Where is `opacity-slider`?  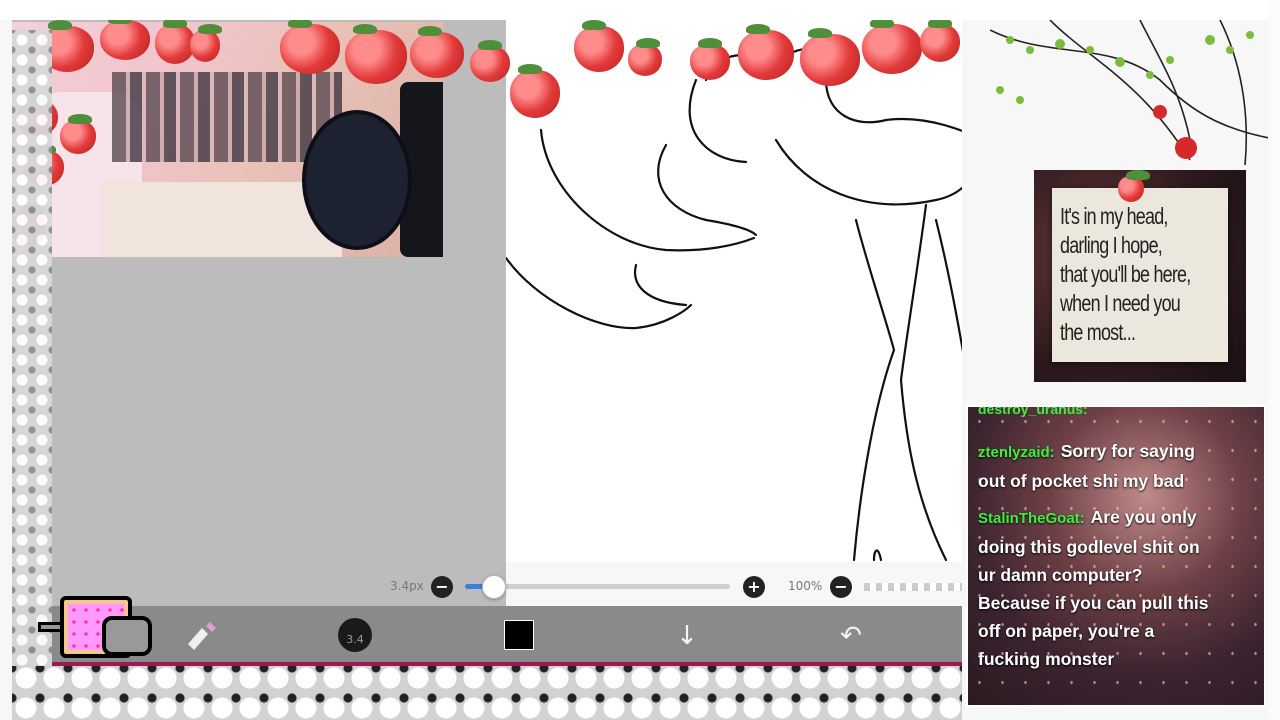
opacity-slider is located at coordinates (913, 587).